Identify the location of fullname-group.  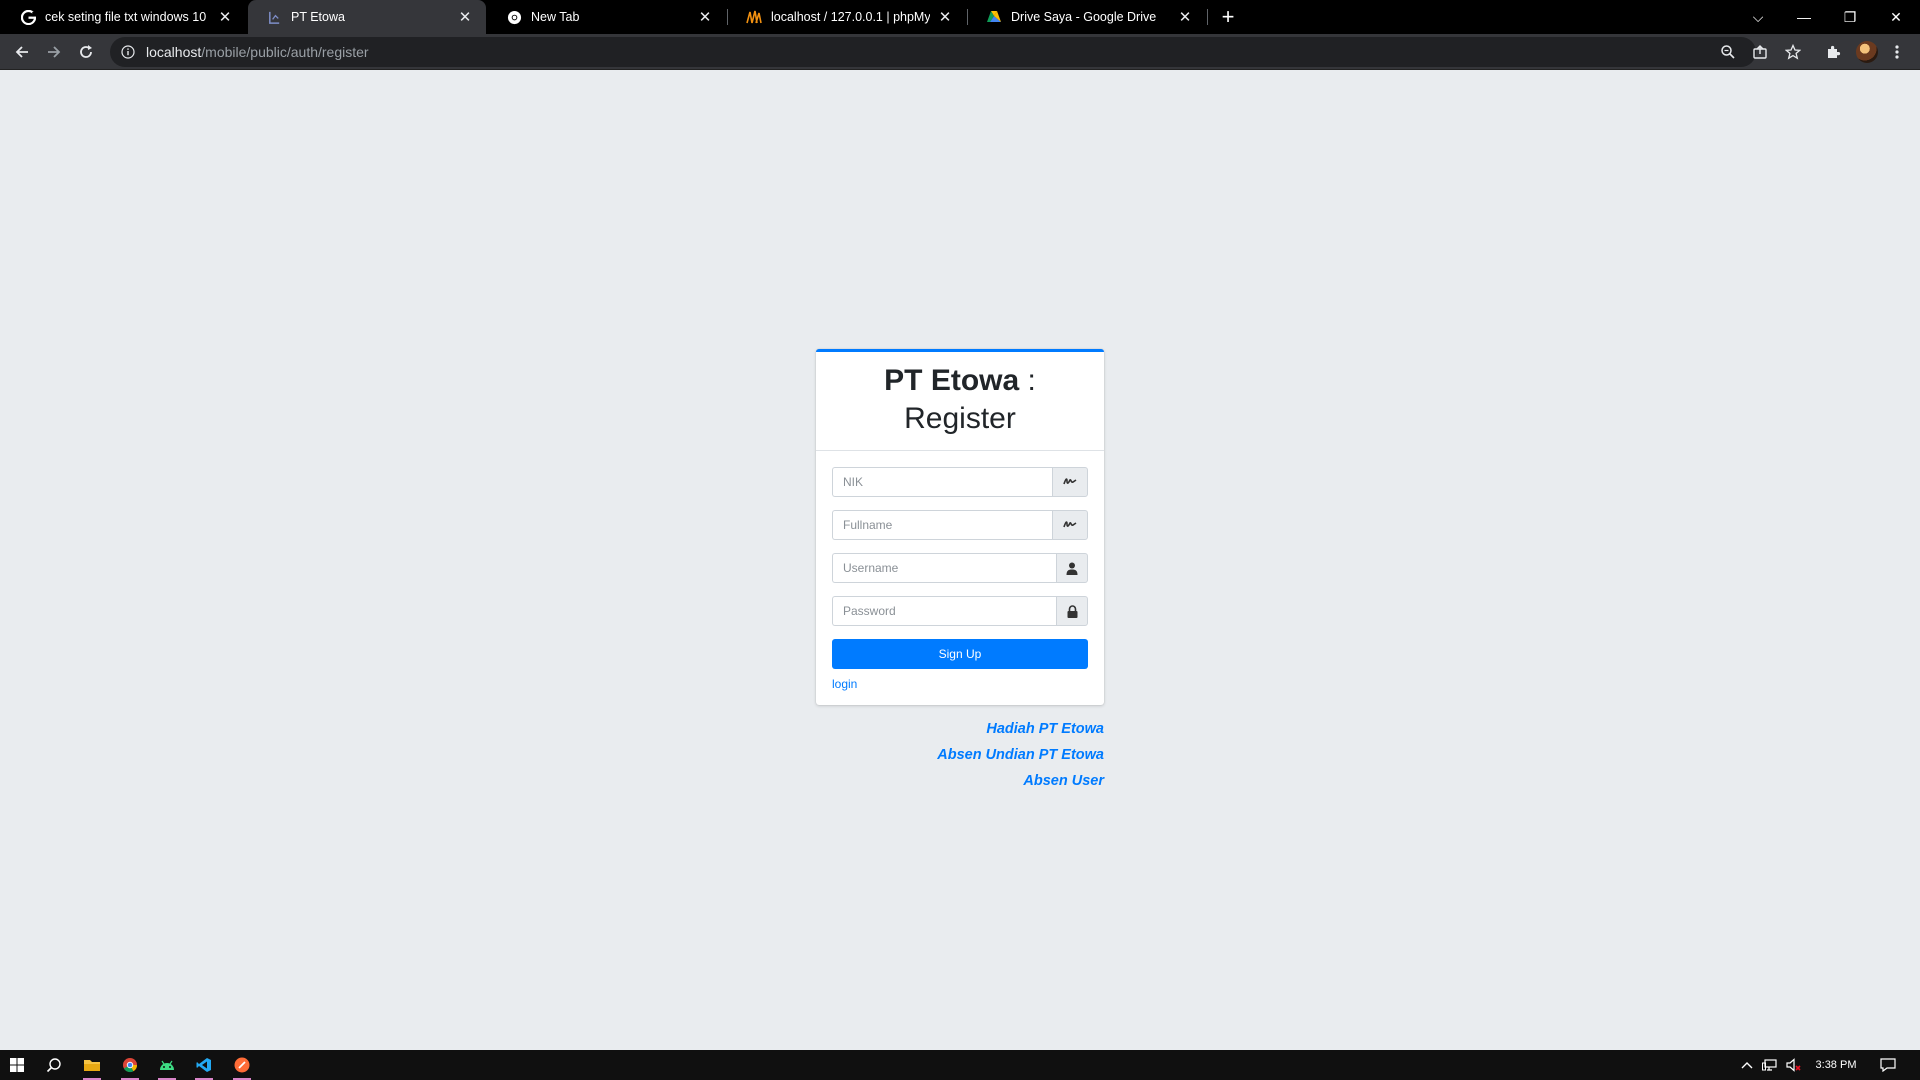
(960, 525).